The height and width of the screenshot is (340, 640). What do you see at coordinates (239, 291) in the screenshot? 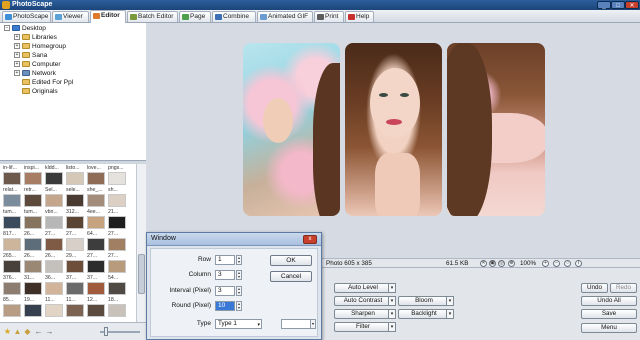
I see `interval-spinner: ▴ ▾` at bounding box center [239, 291].